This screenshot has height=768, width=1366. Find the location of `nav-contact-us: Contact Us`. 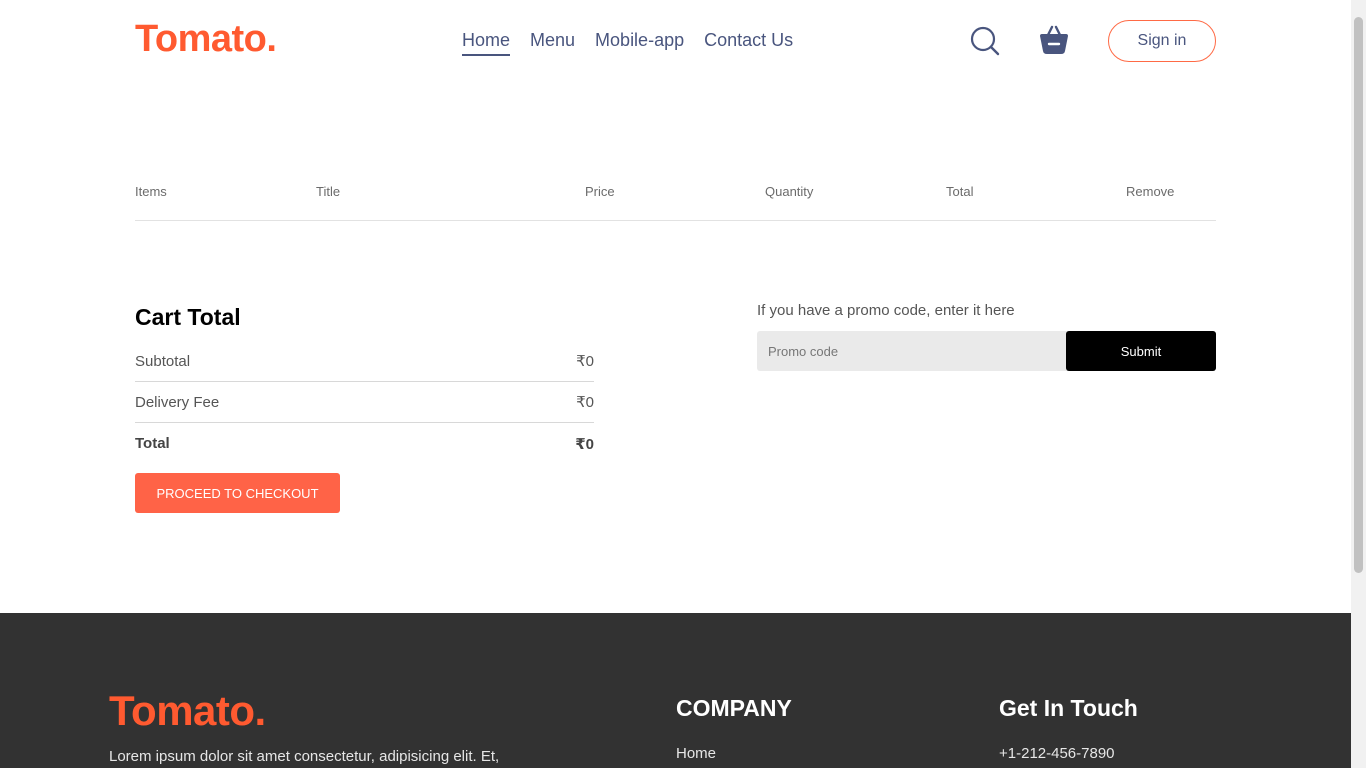

nav-contact-us: Contact Us is located at coordinates (748, 43).